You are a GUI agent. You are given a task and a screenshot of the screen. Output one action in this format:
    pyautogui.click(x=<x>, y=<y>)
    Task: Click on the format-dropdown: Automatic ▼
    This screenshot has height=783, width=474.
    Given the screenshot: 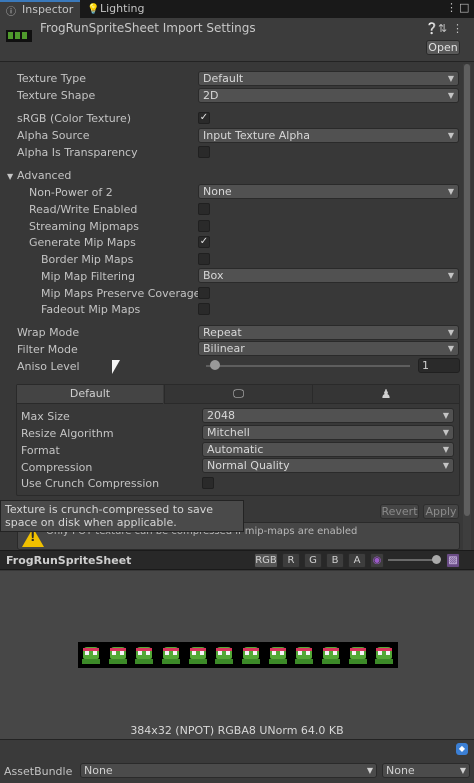 What is the action you would take?
    pyautogui.click(x=328, y=449)
    